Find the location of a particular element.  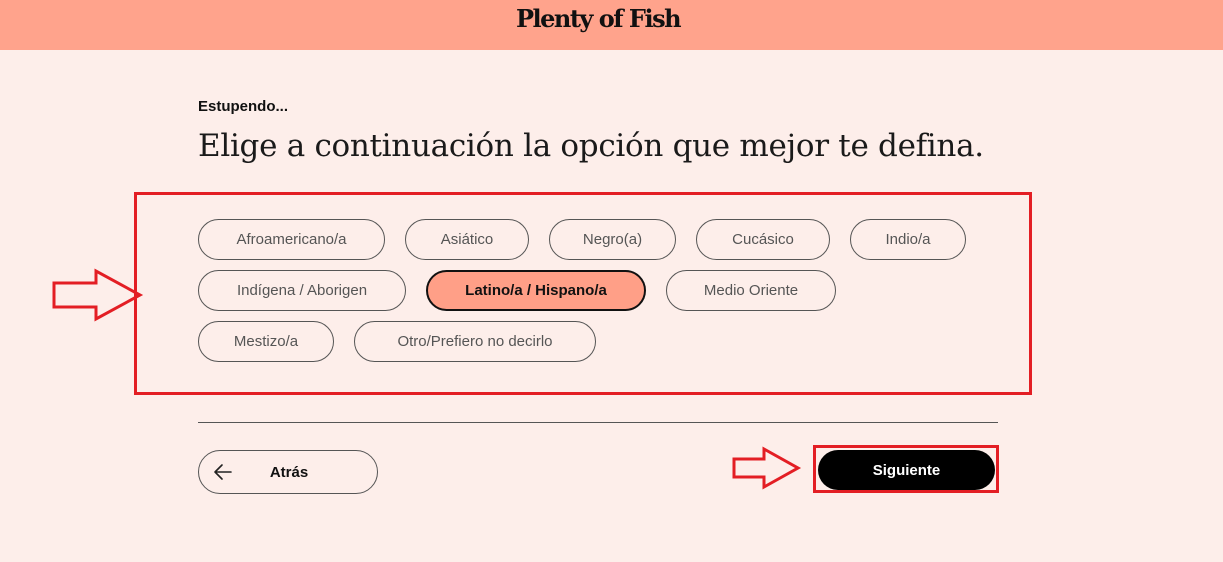

option-indigena-aborigen: Indígena / Aborigen is located at coordinates (302, 290).